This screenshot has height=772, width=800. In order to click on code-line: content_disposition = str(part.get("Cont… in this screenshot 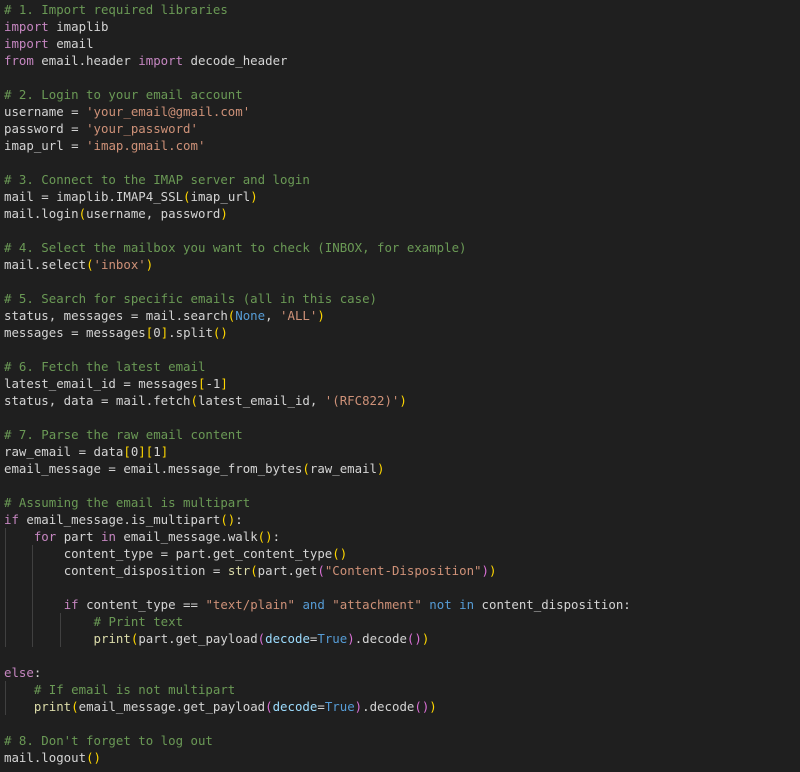, I will do `click(402, 570)`.